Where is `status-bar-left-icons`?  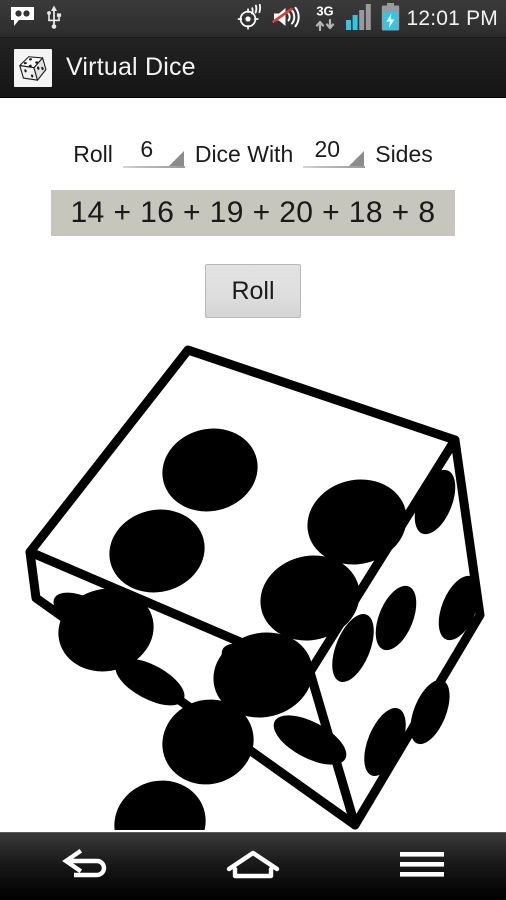 status-bar-left-icons is located at coordinates (36, 19).